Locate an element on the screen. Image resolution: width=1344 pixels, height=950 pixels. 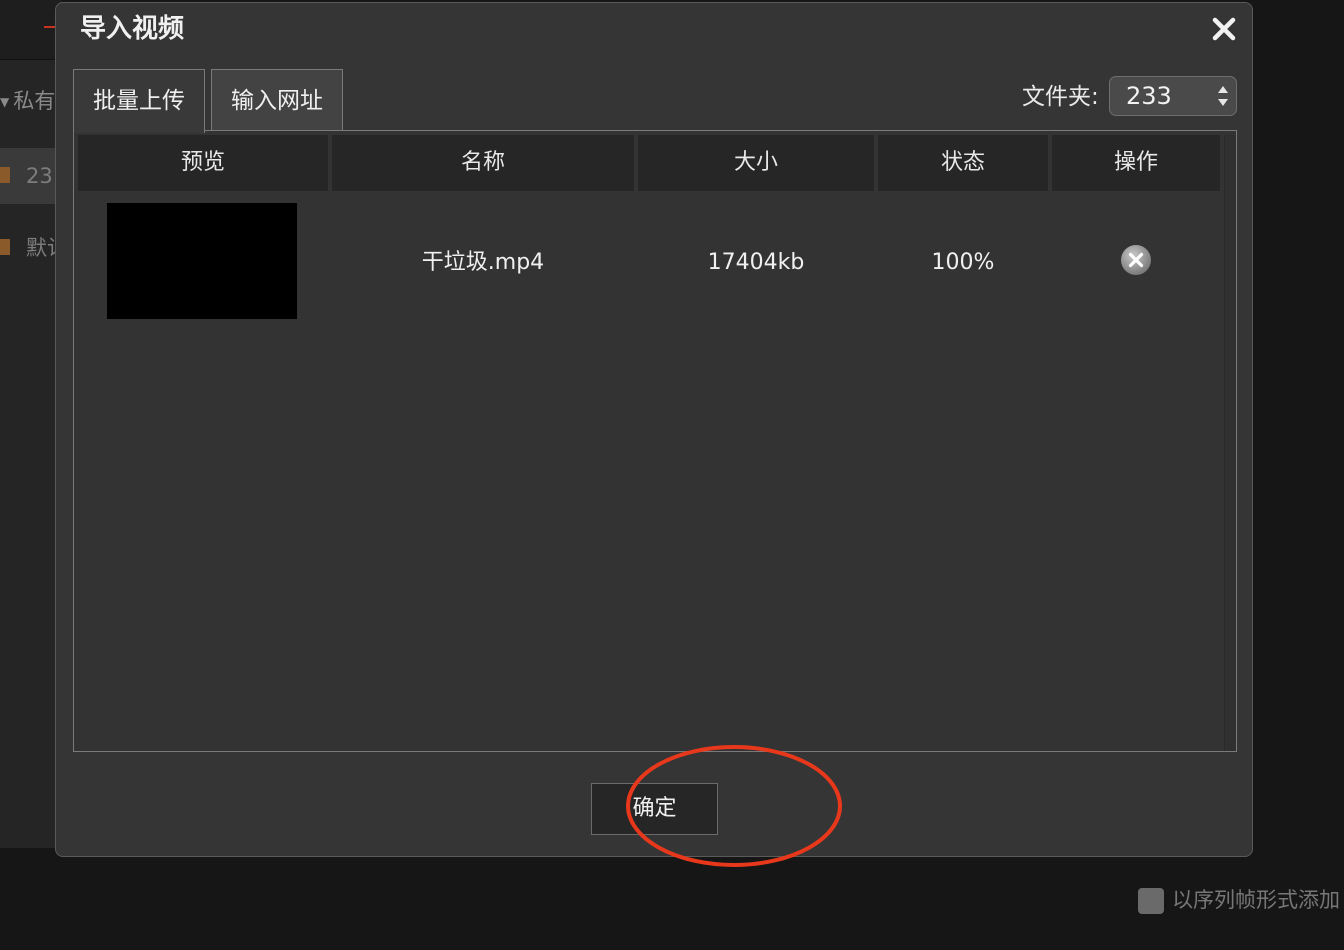
remove-circle-icon is located at coordinates (1136, 260).